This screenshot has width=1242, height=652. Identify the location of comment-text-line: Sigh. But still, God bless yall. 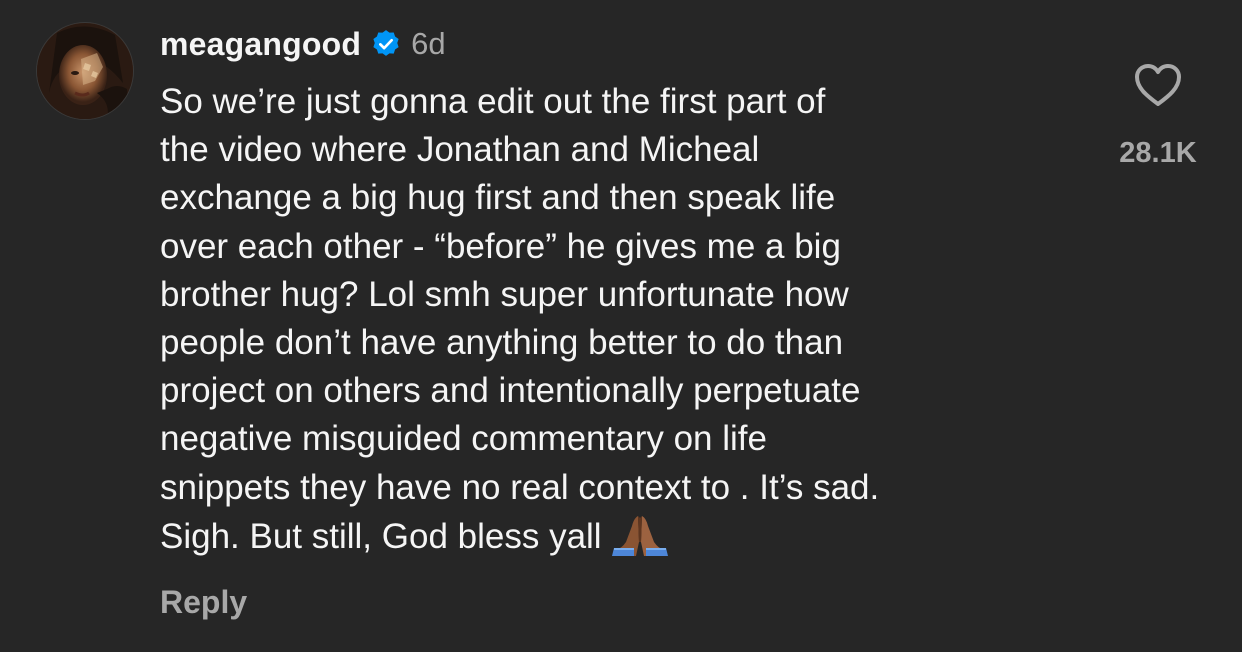
(381, 536).